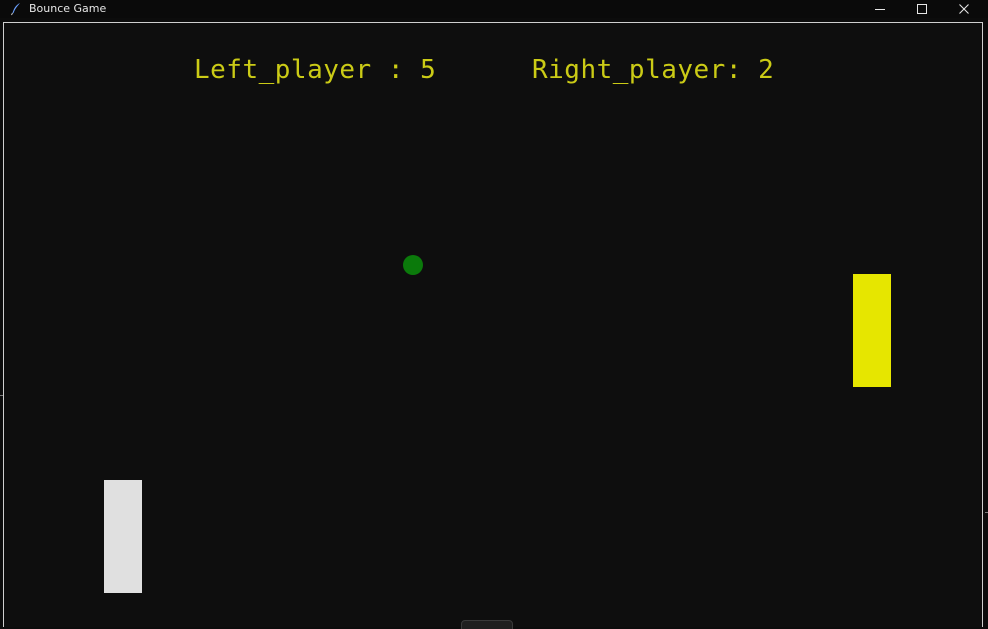  I want to click on maximize-icon, so click(922, 9).